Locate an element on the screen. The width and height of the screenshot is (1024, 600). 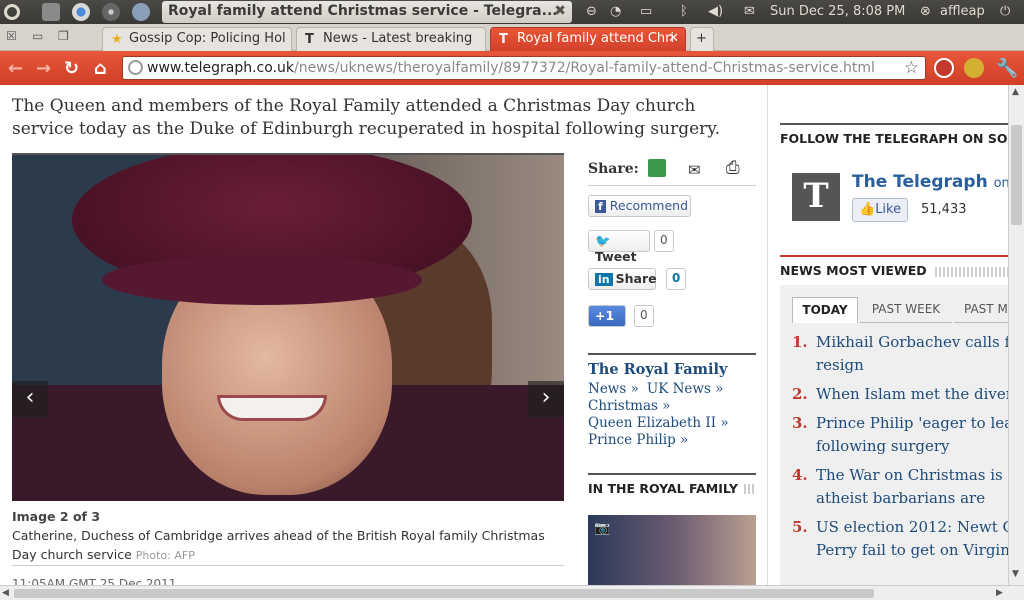
close-window-icon: ✖ is located at coordinates (560, 11).